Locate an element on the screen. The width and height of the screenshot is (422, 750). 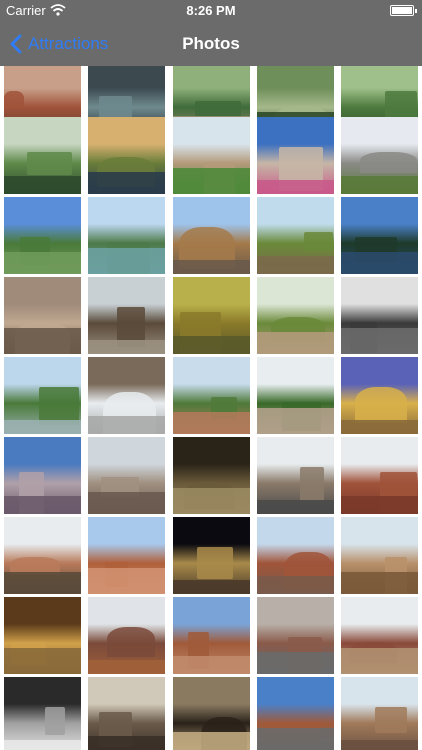
photo-brick-facade is located at coordinates (127, 555).